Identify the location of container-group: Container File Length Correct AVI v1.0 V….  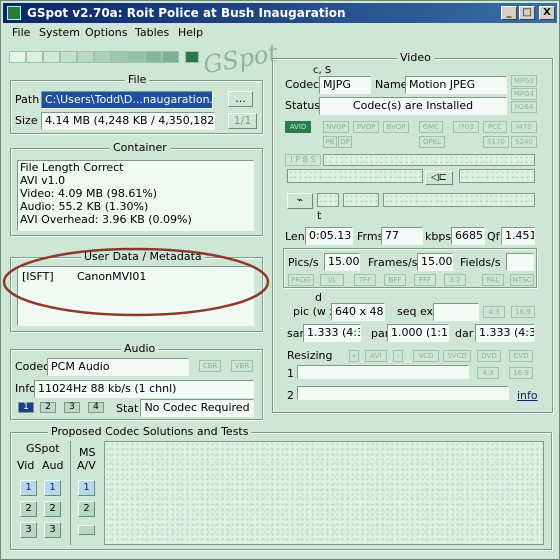
(136, 188).